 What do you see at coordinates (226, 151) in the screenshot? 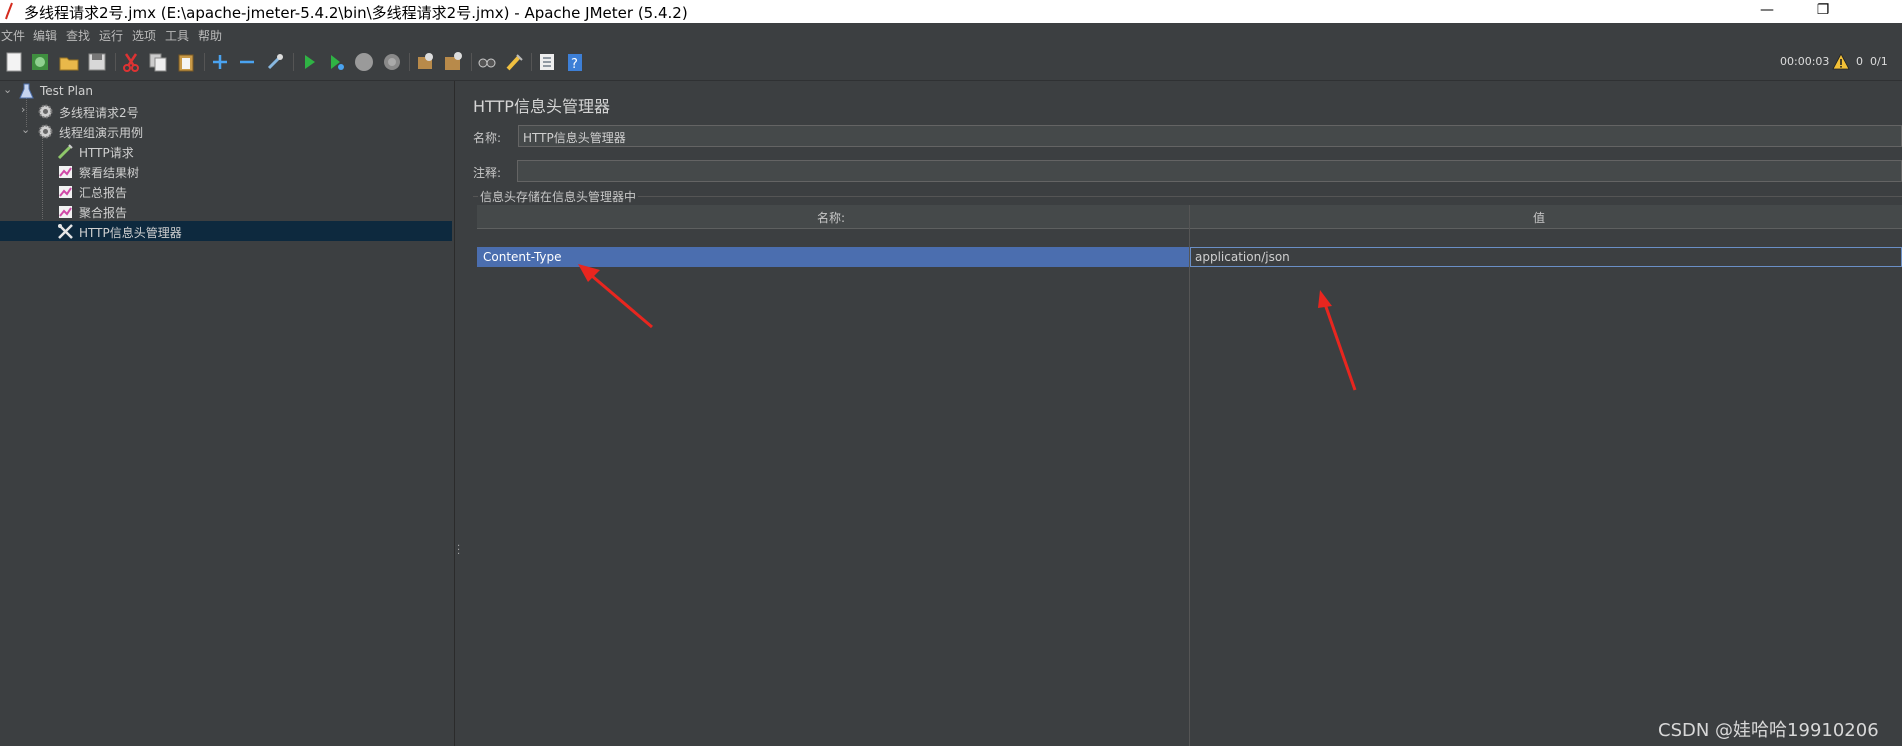
I see `tree-node-http-request: HTTP请求` at bounding box center [226, 151].